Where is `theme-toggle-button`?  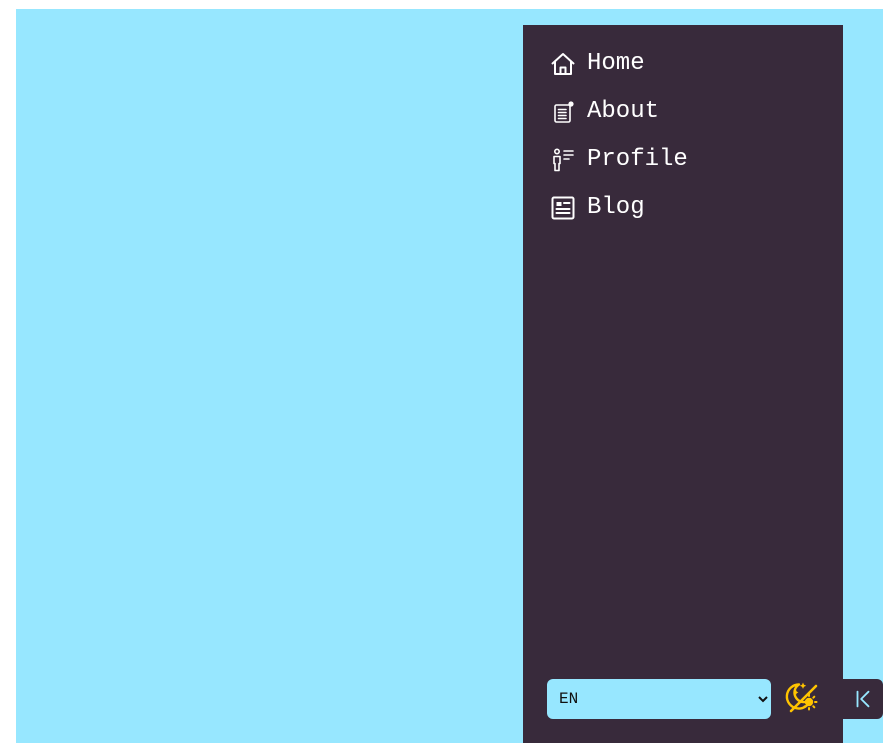
theme-toggle-button is located at coordinates (803, 698).